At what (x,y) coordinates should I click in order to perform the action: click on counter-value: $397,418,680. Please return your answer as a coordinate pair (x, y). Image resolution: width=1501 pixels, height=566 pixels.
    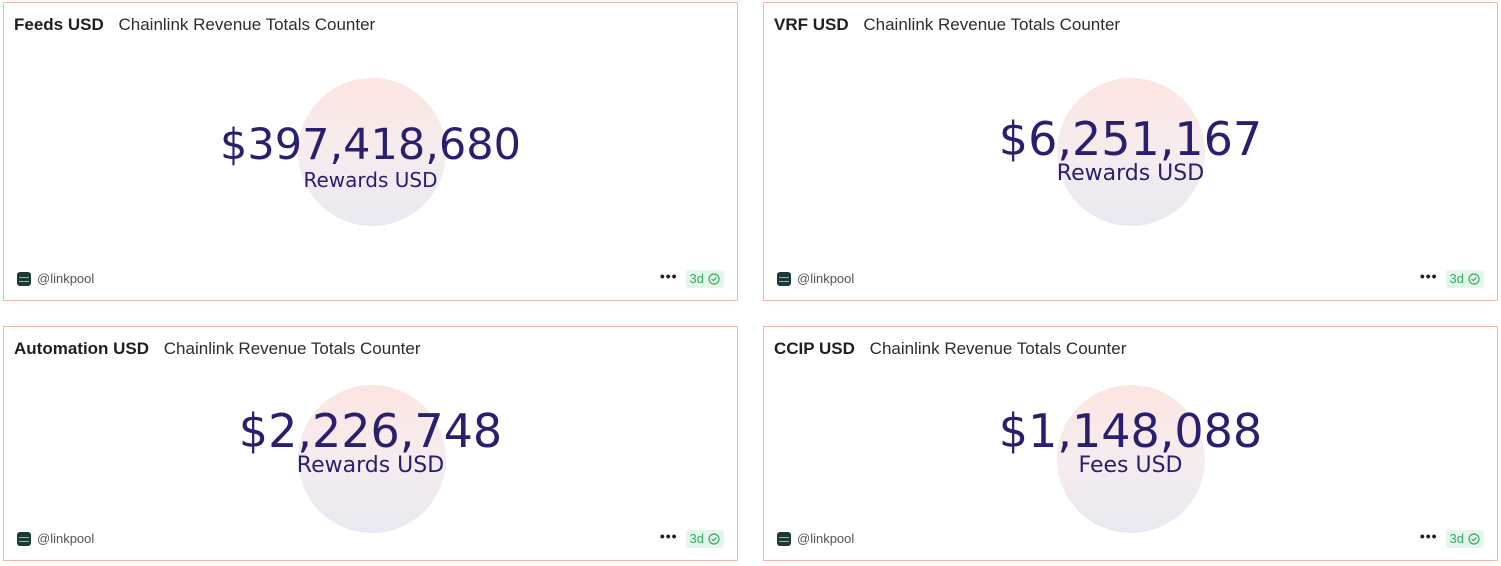
    Looking at the image, I should click on (370, 145).